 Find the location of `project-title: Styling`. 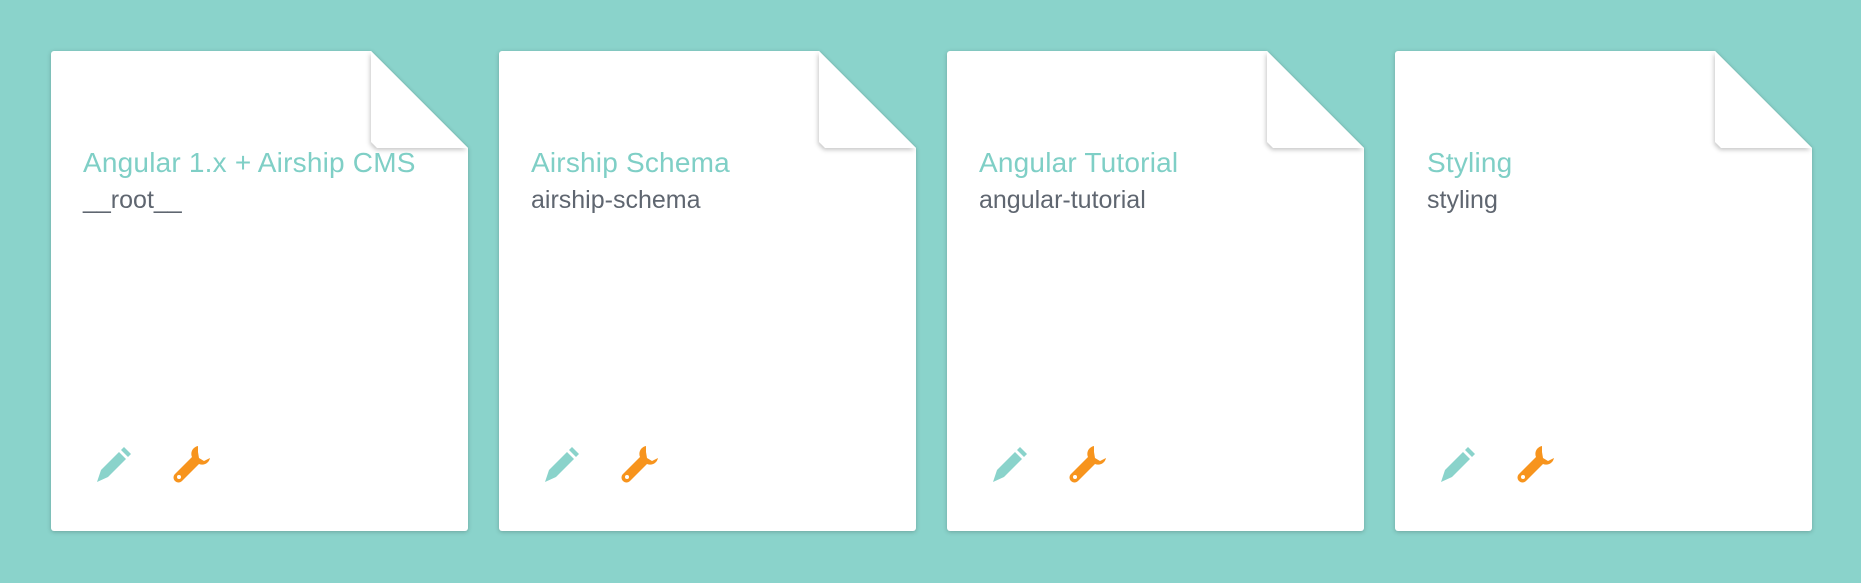

project-title: Styling is located at coordinates (1469, 163).